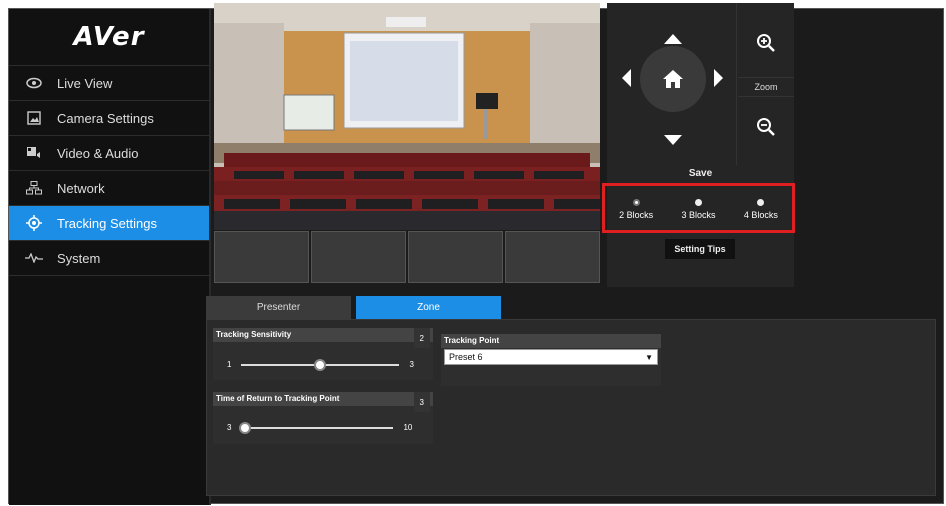 The width and height of the screenshot is (946, 506). What do you see at coordinates (649, 357) in the screenshot?
I see `chevron-down-icon: ▼` at bounding box center [649, 357].